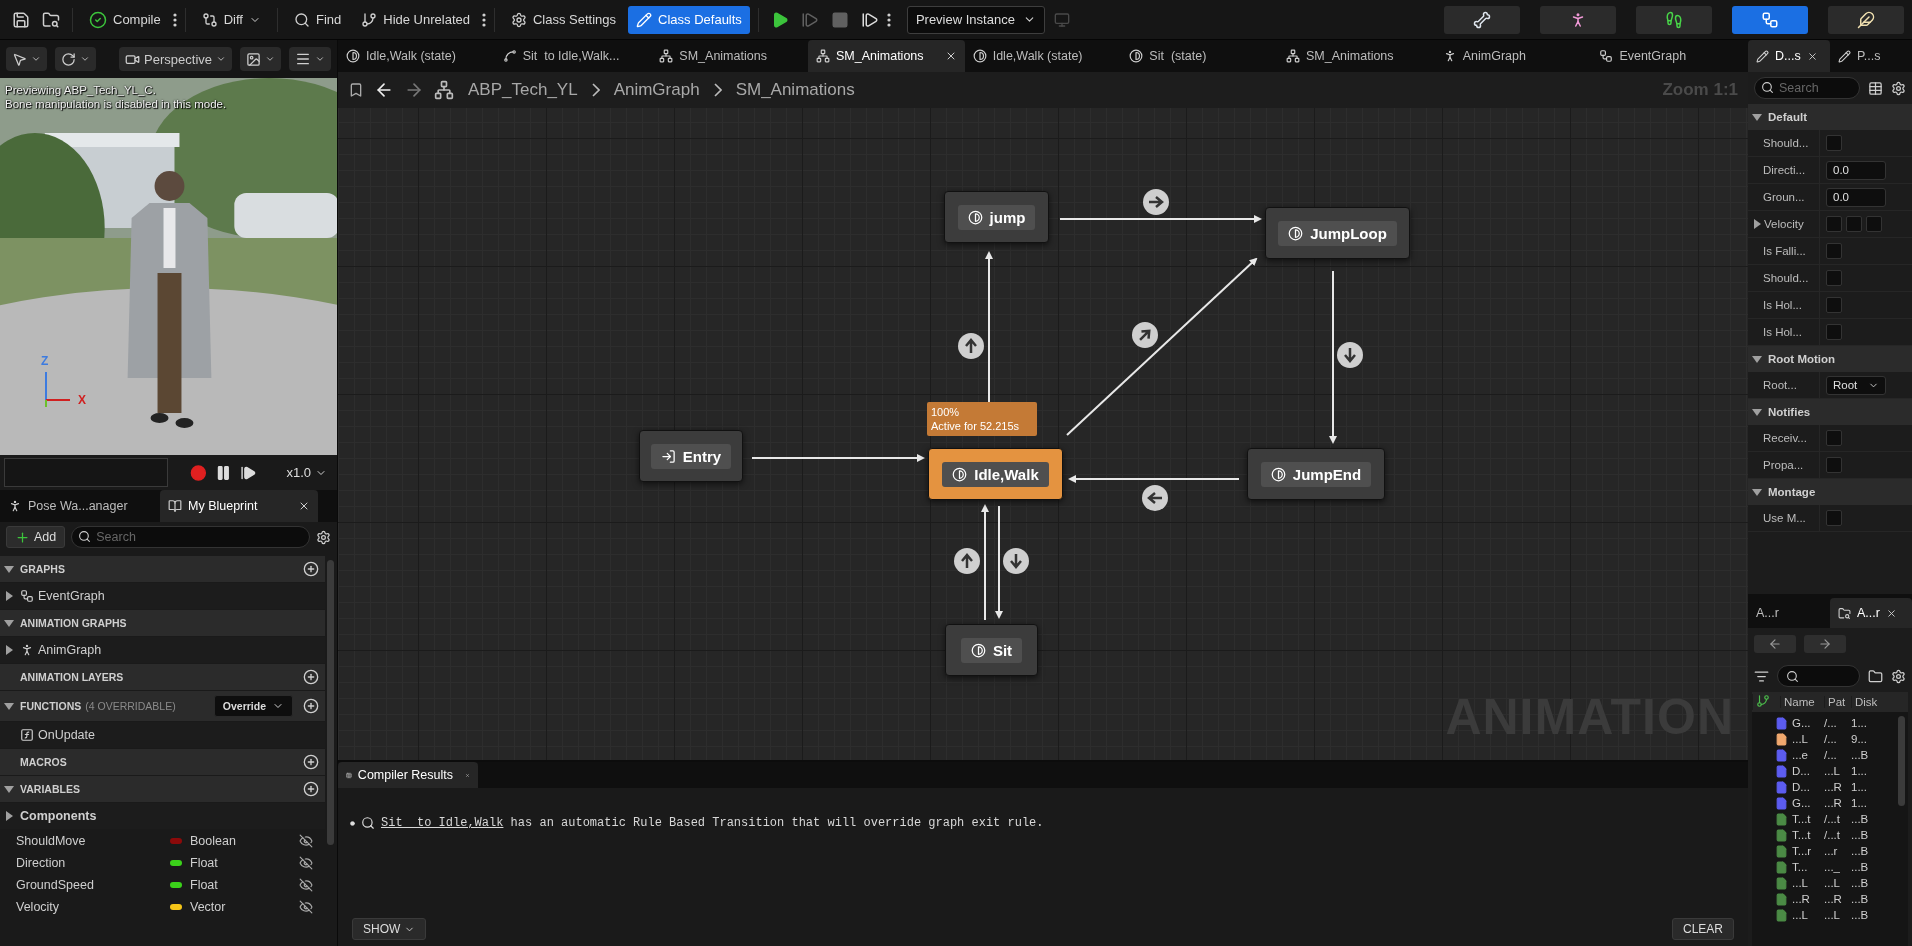  What do you see at coordinates (995, 474) in the screenshot?
I see `state-node: Idle,Walk` at bounding box center [995, 474].